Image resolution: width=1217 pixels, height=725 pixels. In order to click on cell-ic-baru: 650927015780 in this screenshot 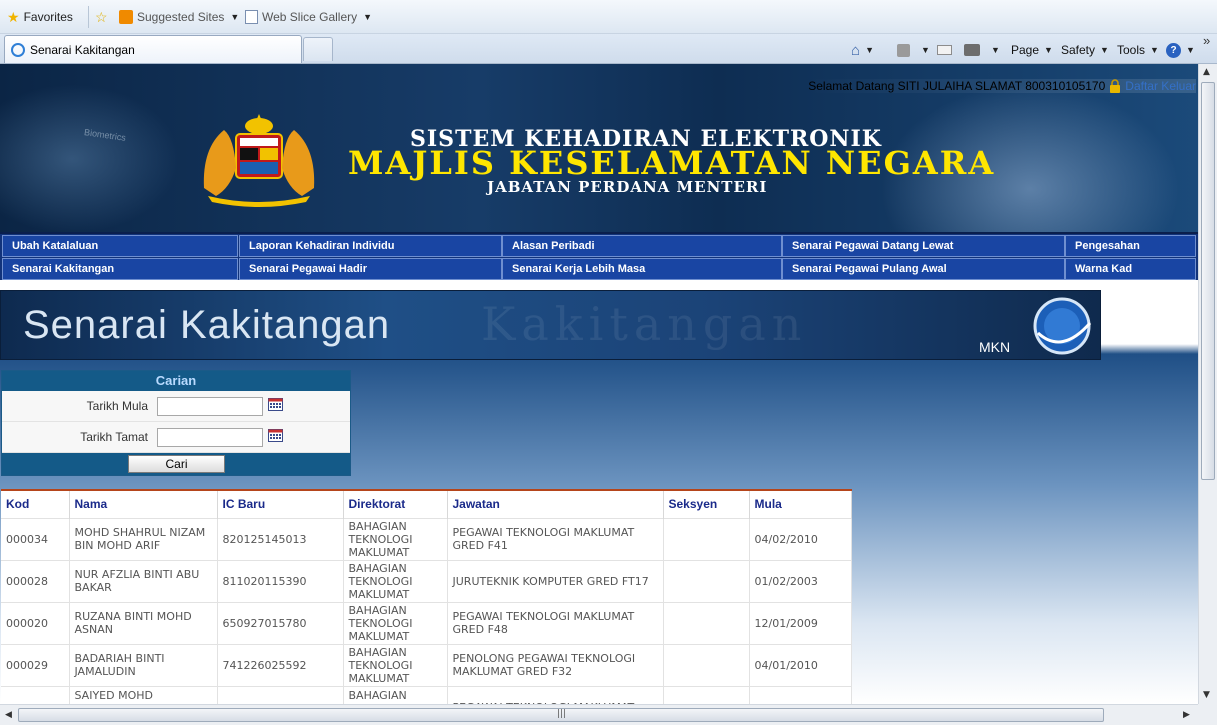, I will do `click(280, 622)`.